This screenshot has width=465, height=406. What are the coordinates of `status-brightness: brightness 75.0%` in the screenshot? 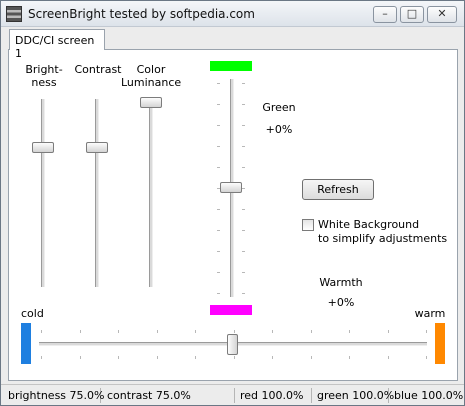 It's located at (54, 395).